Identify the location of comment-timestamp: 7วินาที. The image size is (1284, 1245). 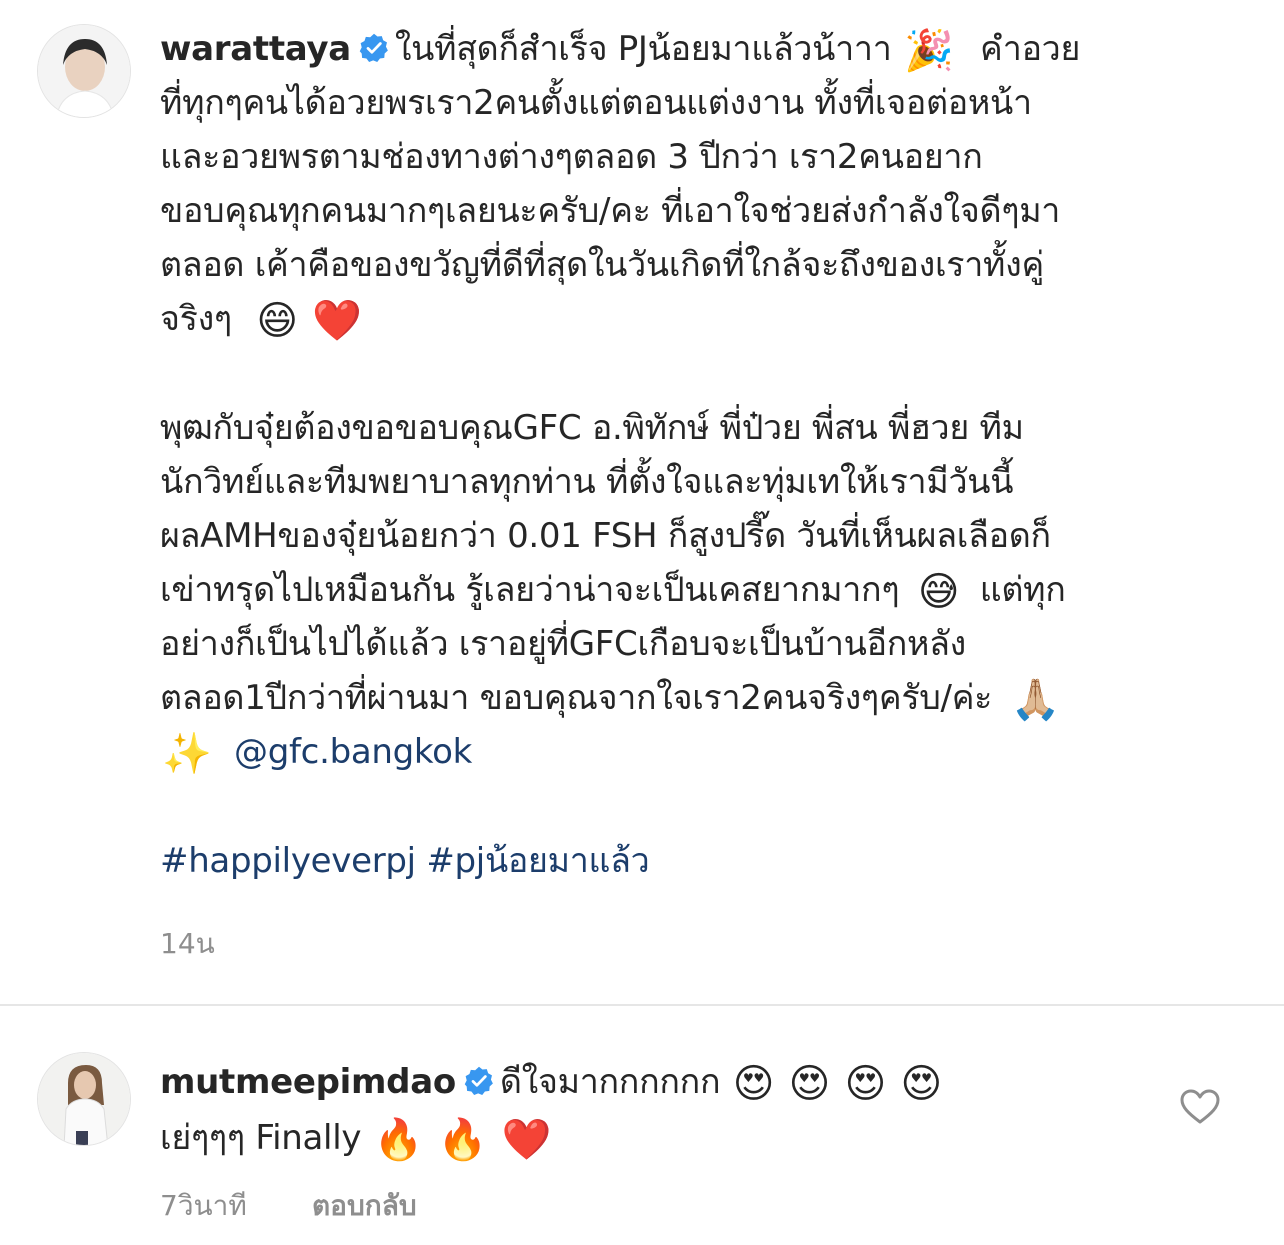
(203, 1205).